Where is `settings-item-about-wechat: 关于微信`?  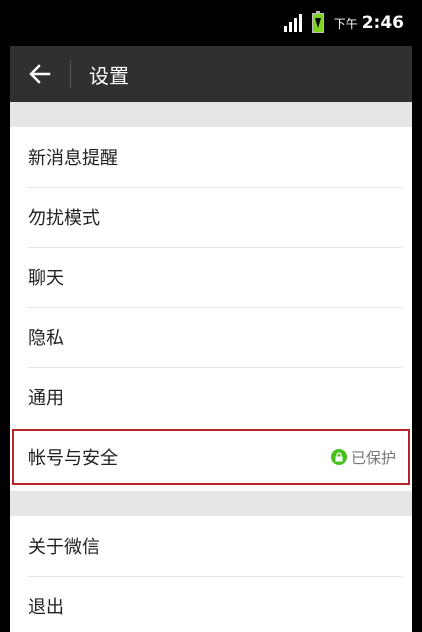
settings-item-about-wechat: 关于微信 is located at coordinates (211, 546).